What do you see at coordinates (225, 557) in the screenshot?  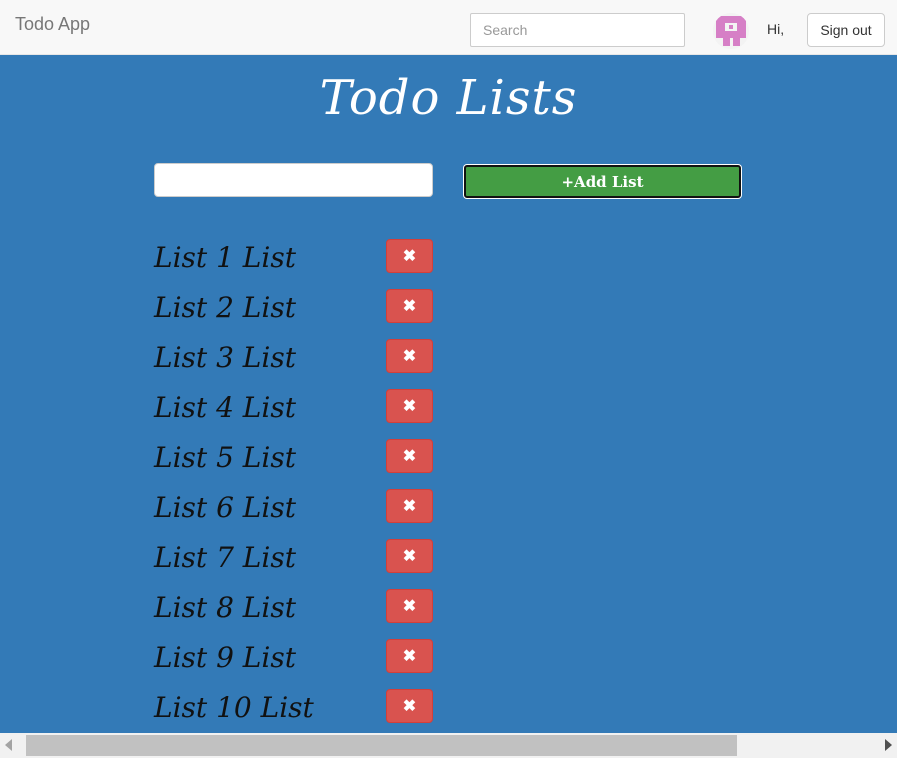 I see `list-item-name: List 7 List` at bounding box center [225, 557].